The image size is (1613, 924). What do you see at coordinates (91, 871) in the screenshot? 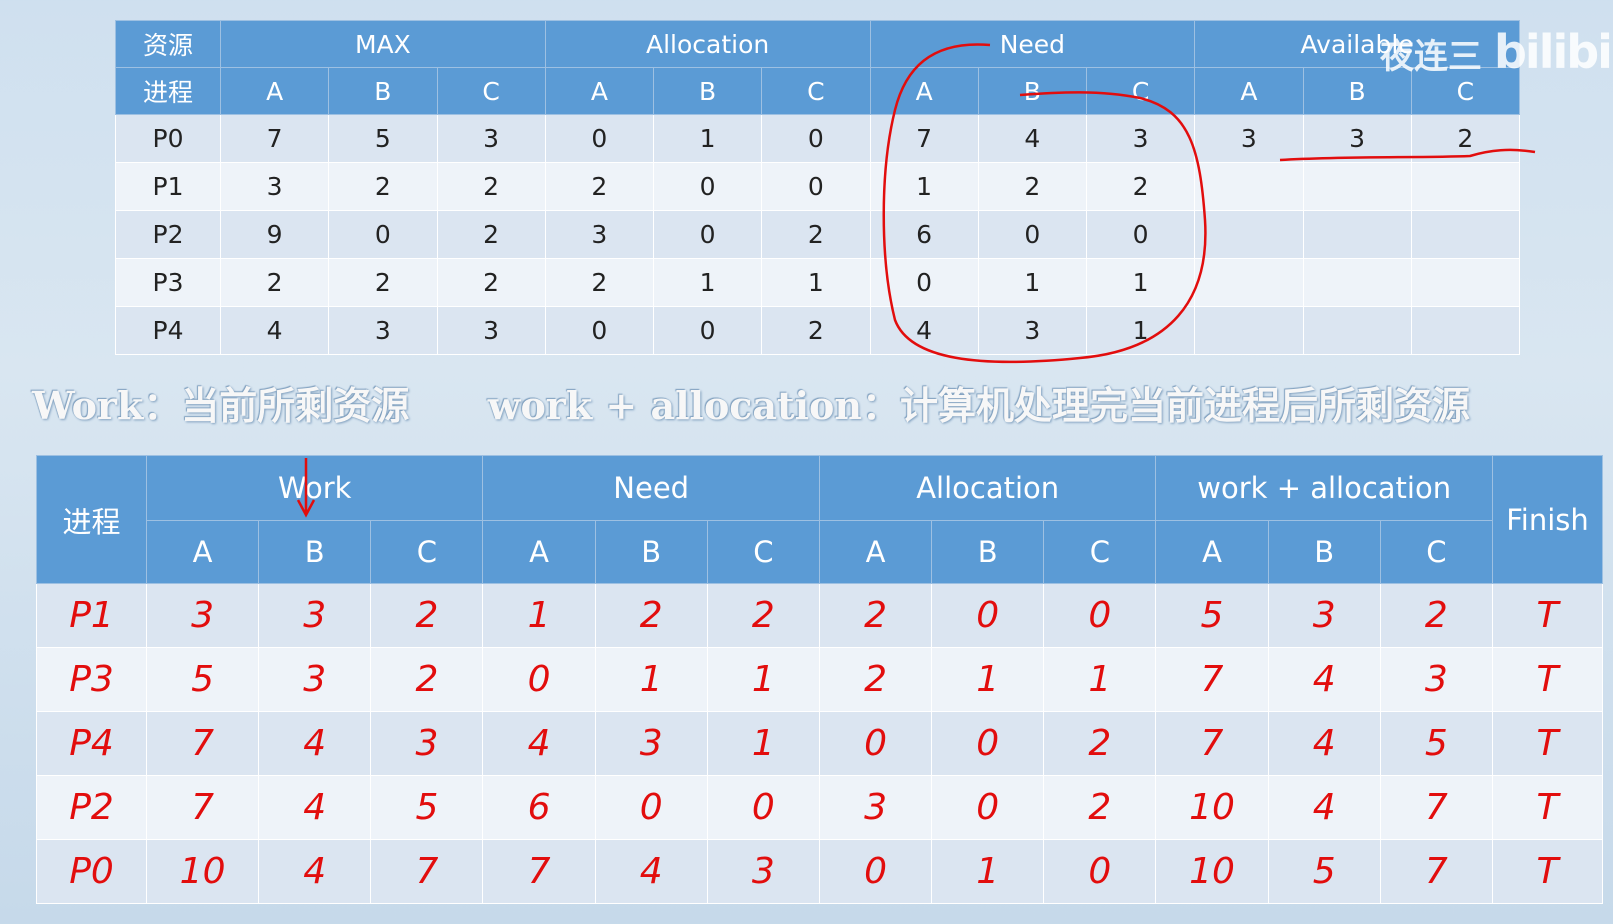
I see `process-cell: P0` at bounding box center [91, 871].